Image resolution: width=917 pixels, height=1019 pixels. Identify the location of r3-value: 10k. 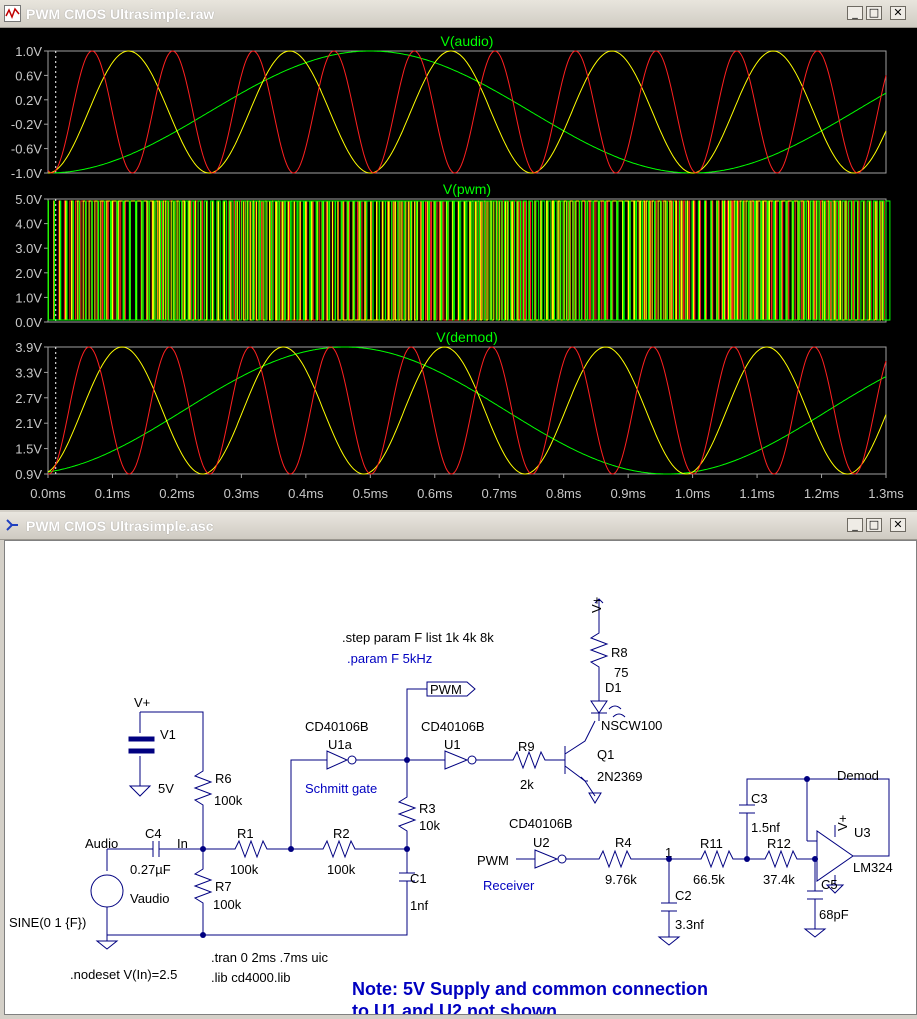
(429, 825).